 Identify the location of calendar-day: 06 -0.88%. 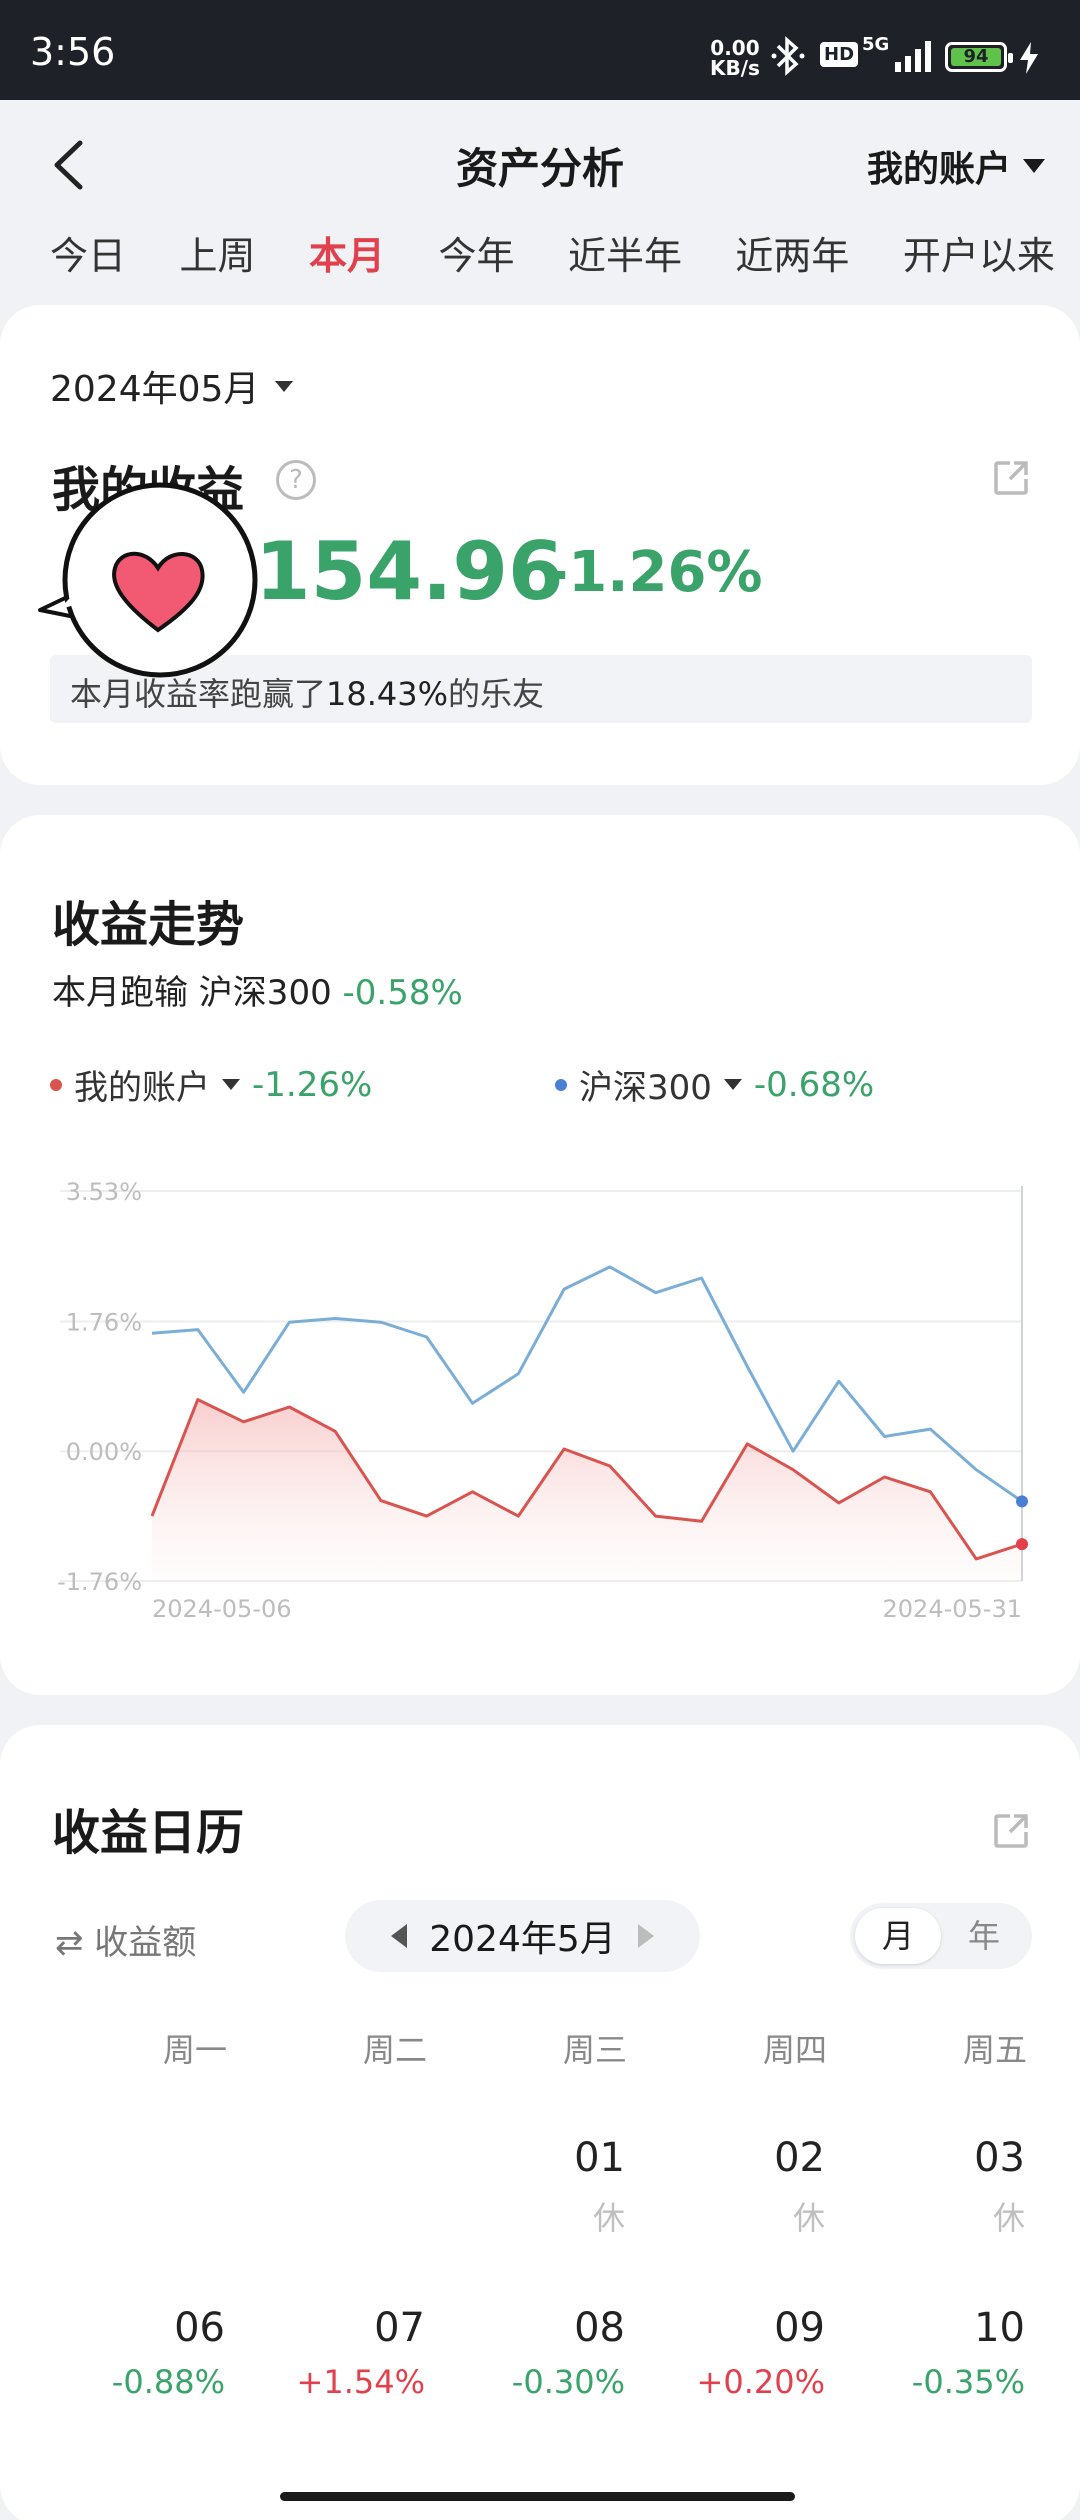
(130, 2353).